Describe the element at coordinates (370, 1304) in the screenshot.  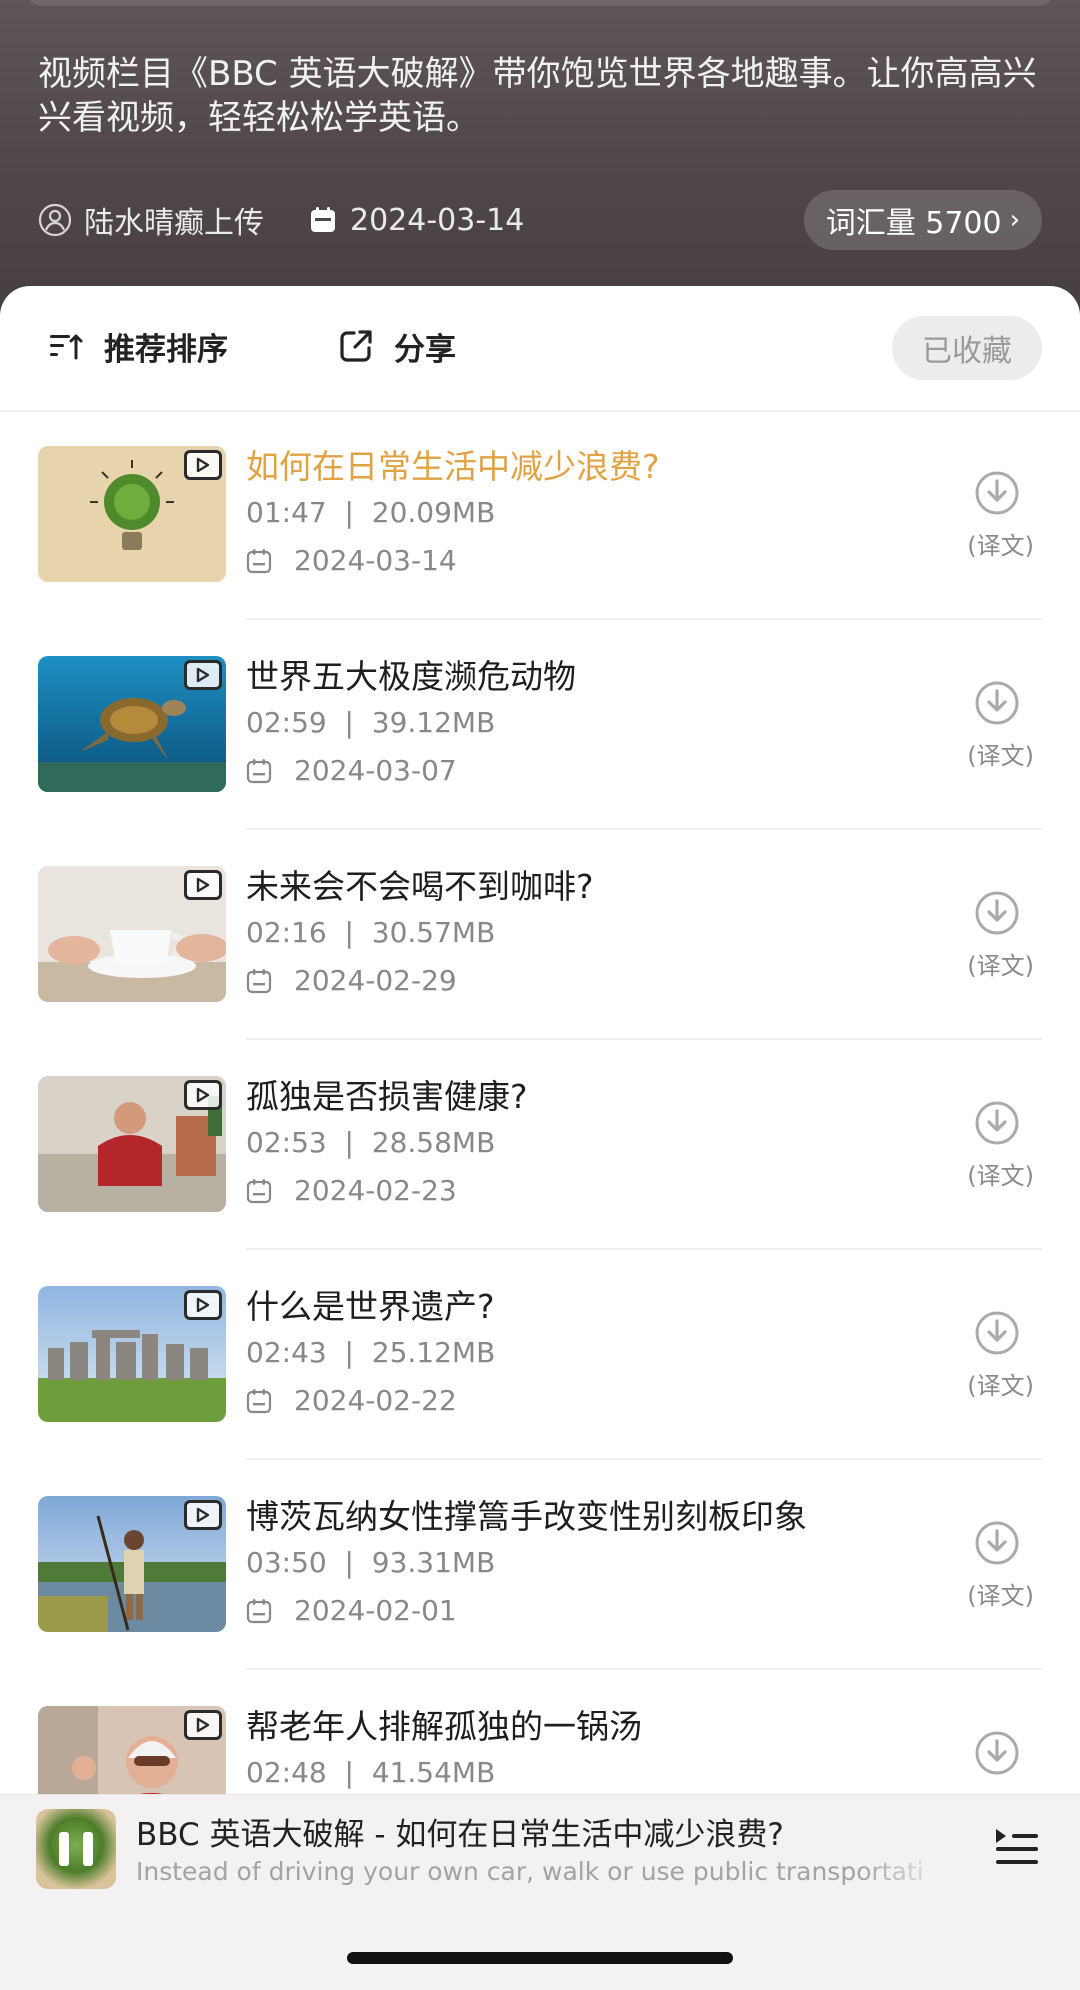
I see `episode-title: 什么是世界遗产?` at that location.